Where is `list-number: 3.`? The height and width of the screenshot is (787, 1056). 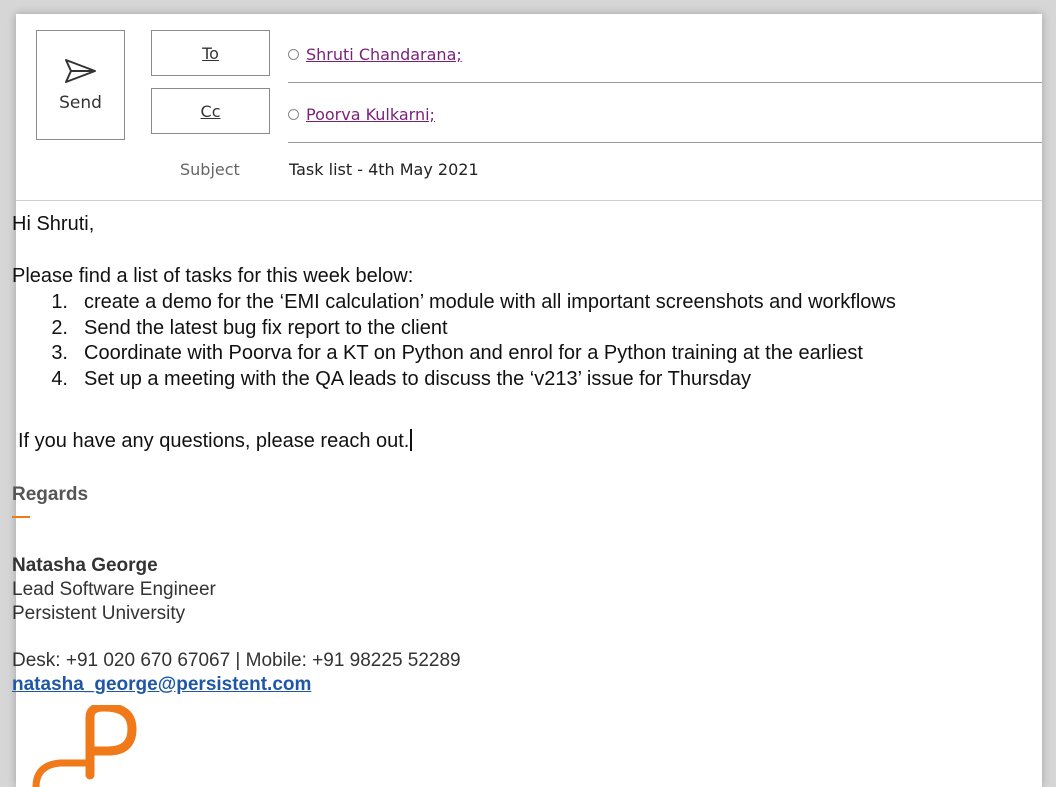
list-number: 3. is located at coordinates (59, 353).